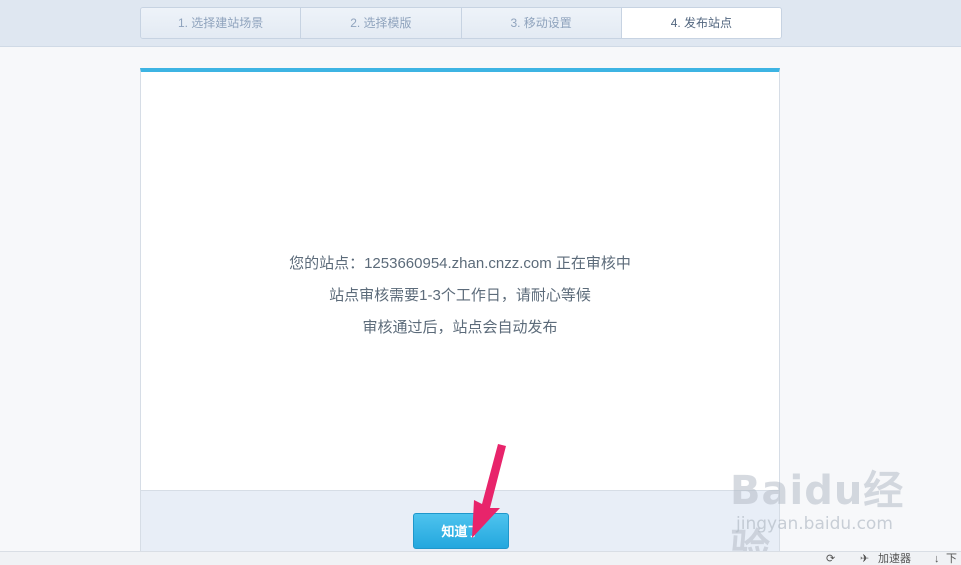 The width and height of the screenshot is (961, 565). What do you see at coordinates (489, 491) in the screenshot?
I see `annotation-arrow-icon` at bounding box center [489, 491].